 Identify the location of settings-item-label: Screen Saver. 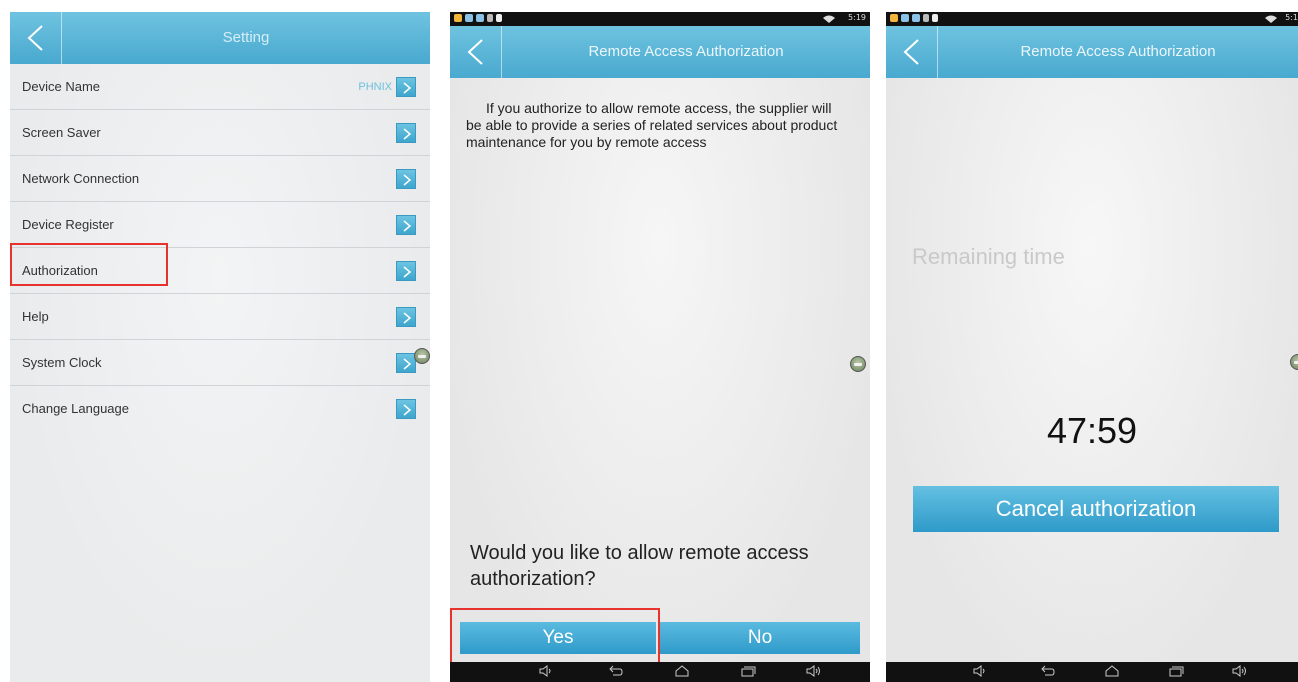
(61, 132).